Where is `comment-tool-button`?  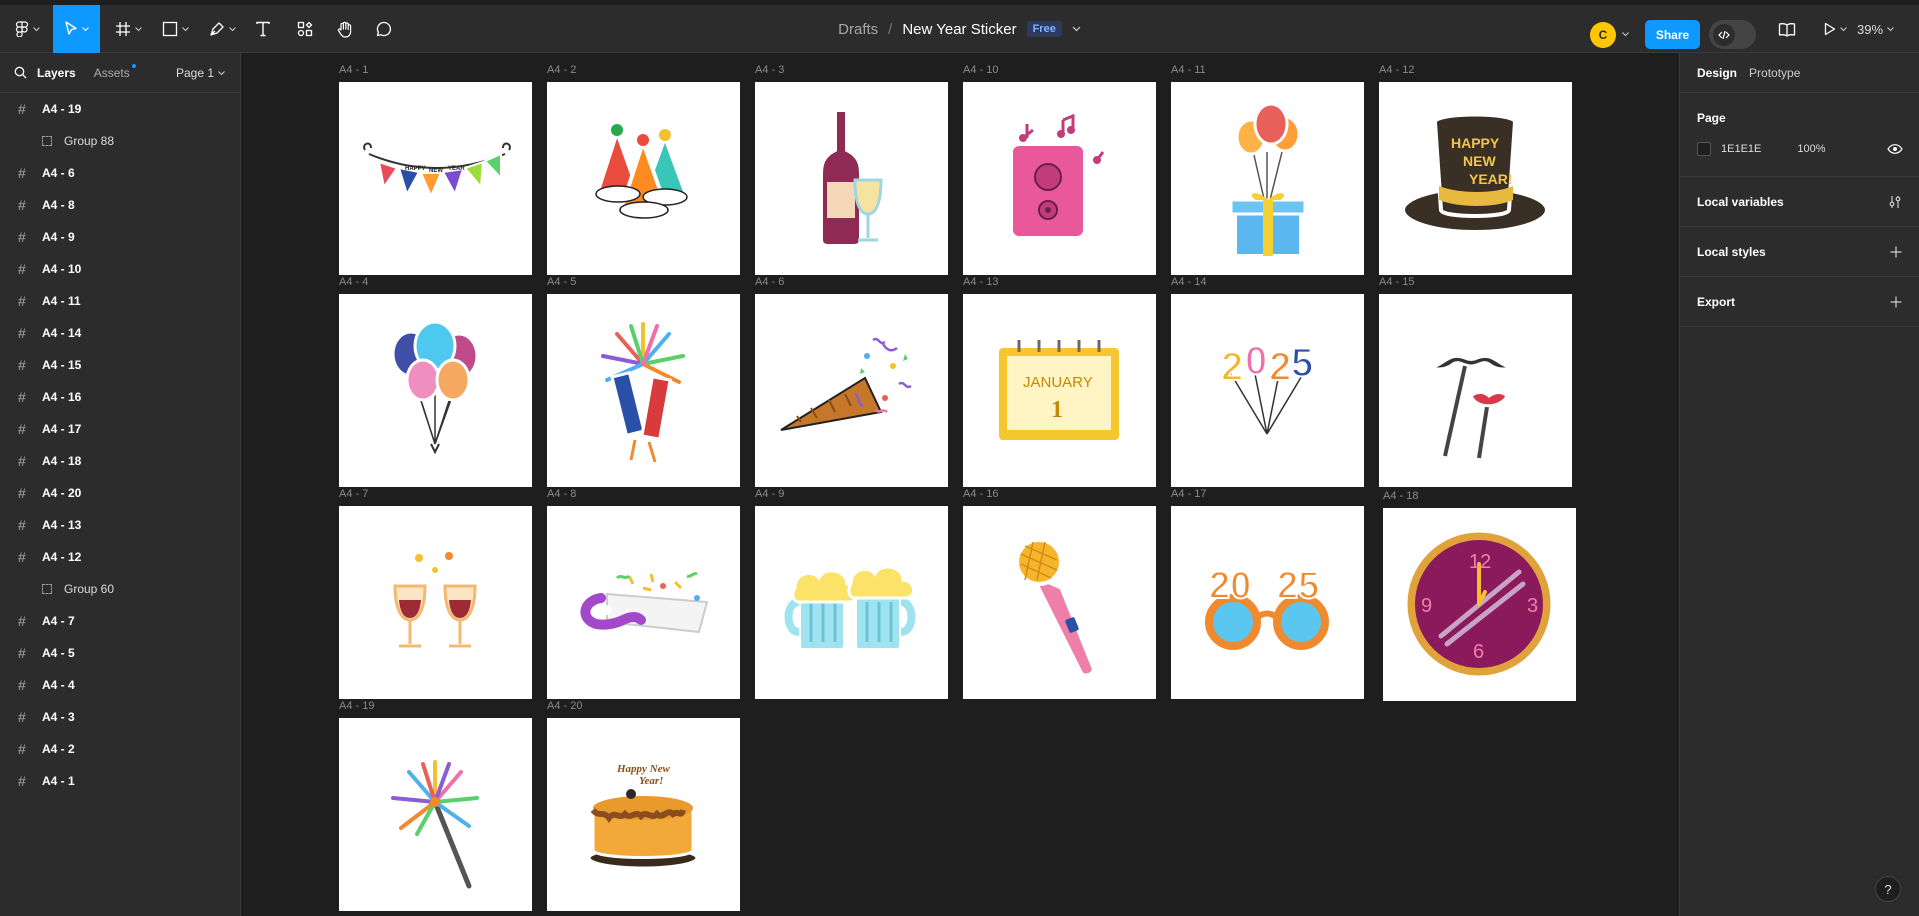 comment-tool-button is located at coordinates (384, 29).